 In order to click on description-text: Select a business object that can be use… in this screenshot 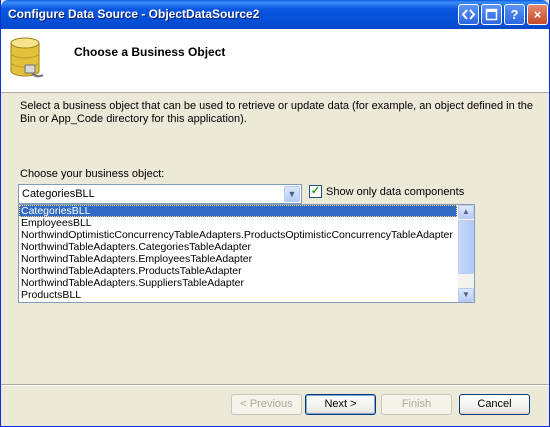, I will do `click(277, 112)`.